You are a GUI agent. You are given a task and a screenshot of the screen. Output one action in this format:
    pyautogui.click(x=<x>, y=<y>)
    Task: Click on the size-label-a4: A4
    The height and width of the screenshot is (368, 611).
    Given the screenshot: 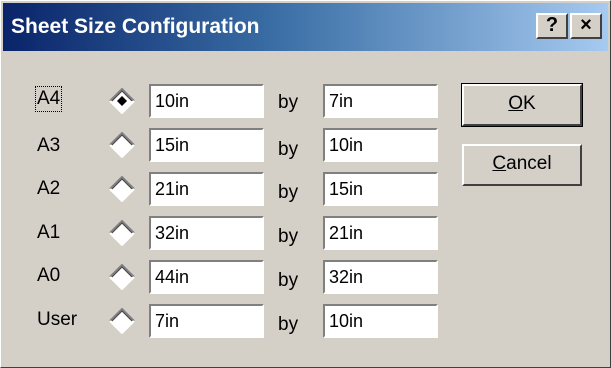 What is the action you would take?
    pyautogui.click(x=48, y=99)
    